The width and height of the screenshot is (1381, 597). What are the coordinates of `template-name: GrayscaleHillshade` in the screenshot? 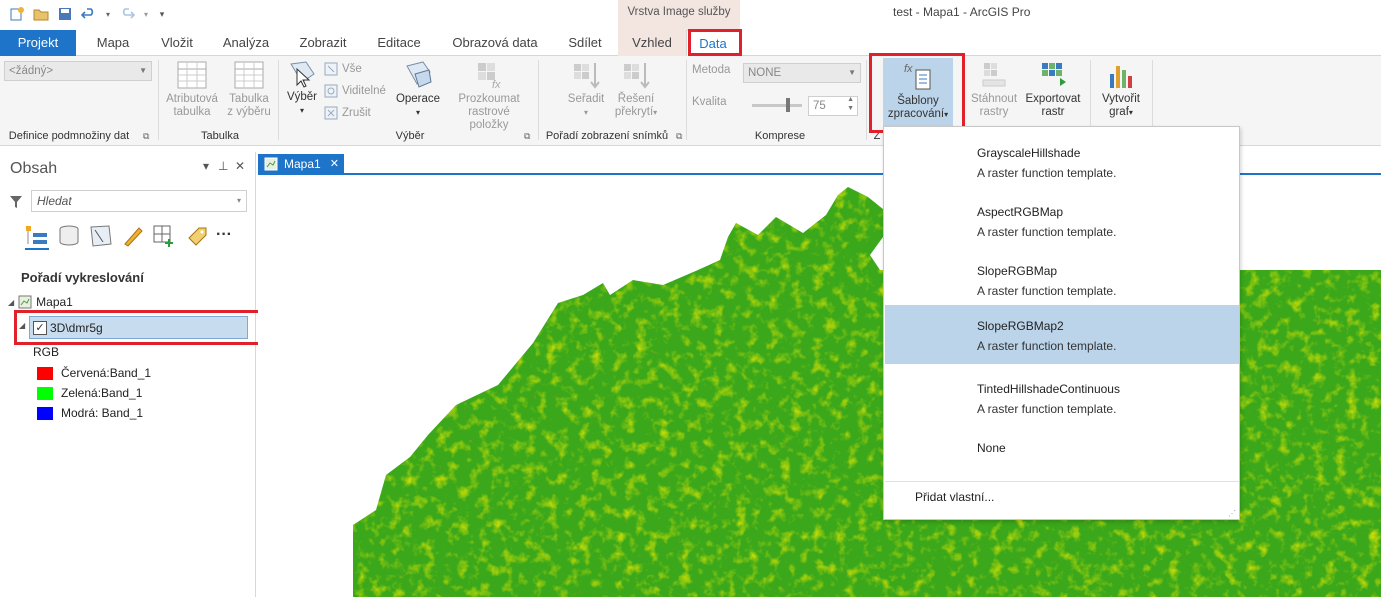 It's located at (1029, 153).